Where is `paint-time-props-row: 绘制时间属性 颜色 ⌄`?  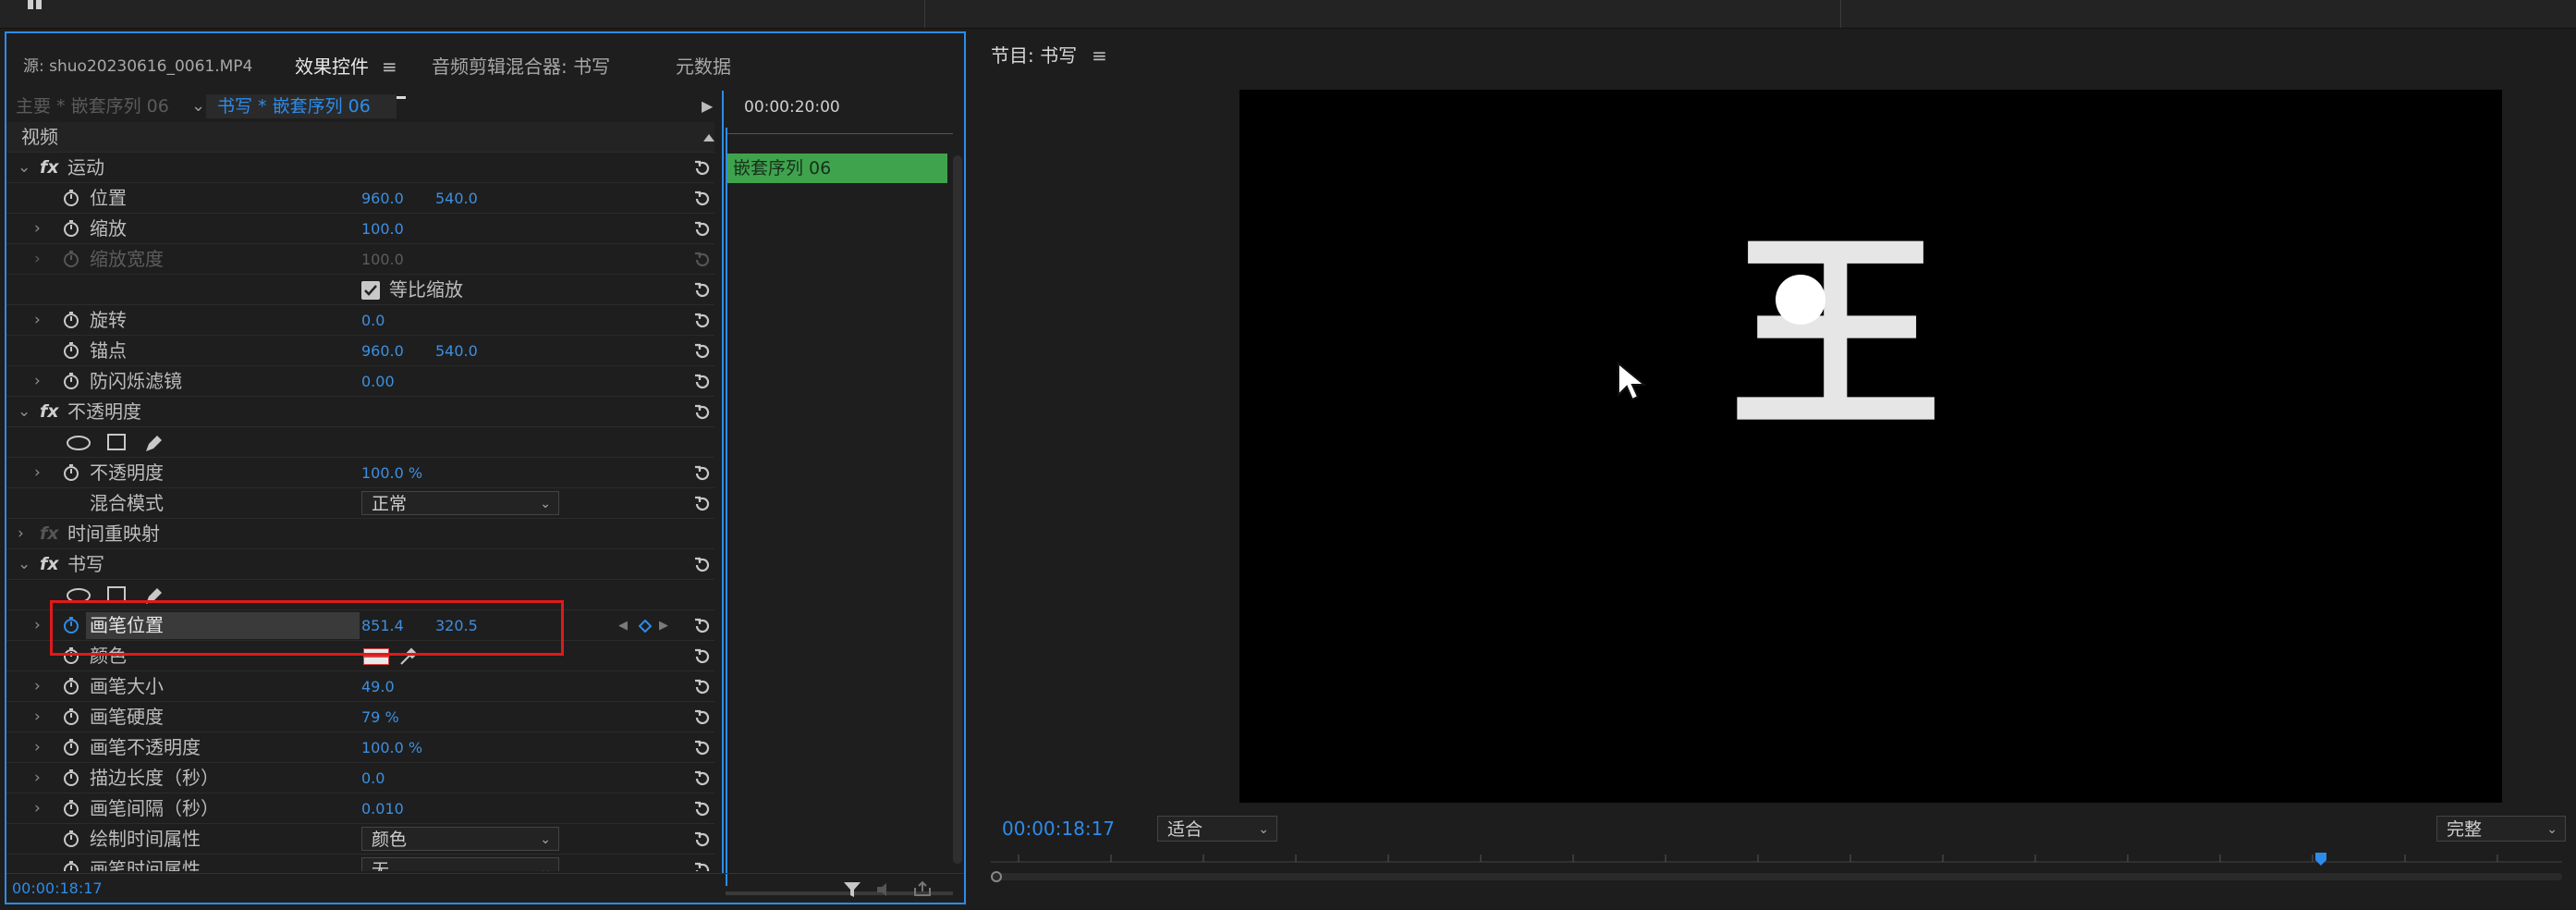
paint-time-props-row: 绘制时间属性 颜色 ⌄ is located at coordinates (360, 839).